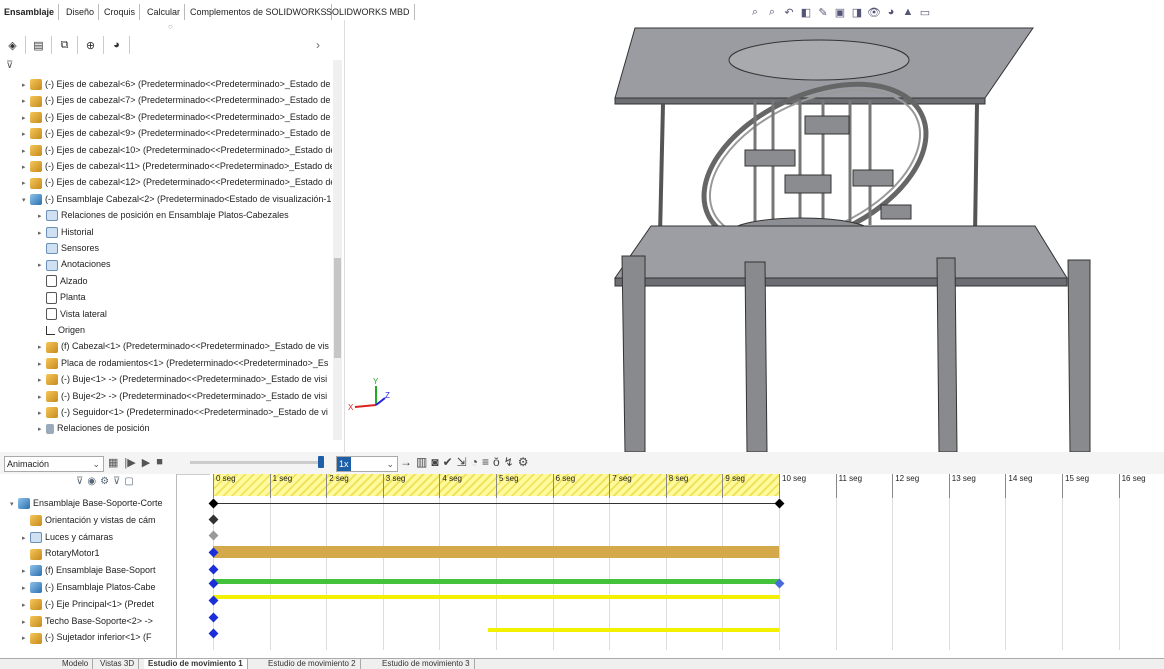  What do you see at coordinates (257, 462) in the screenshot?
I see `playback-slider` at bounding box center [257, 462].